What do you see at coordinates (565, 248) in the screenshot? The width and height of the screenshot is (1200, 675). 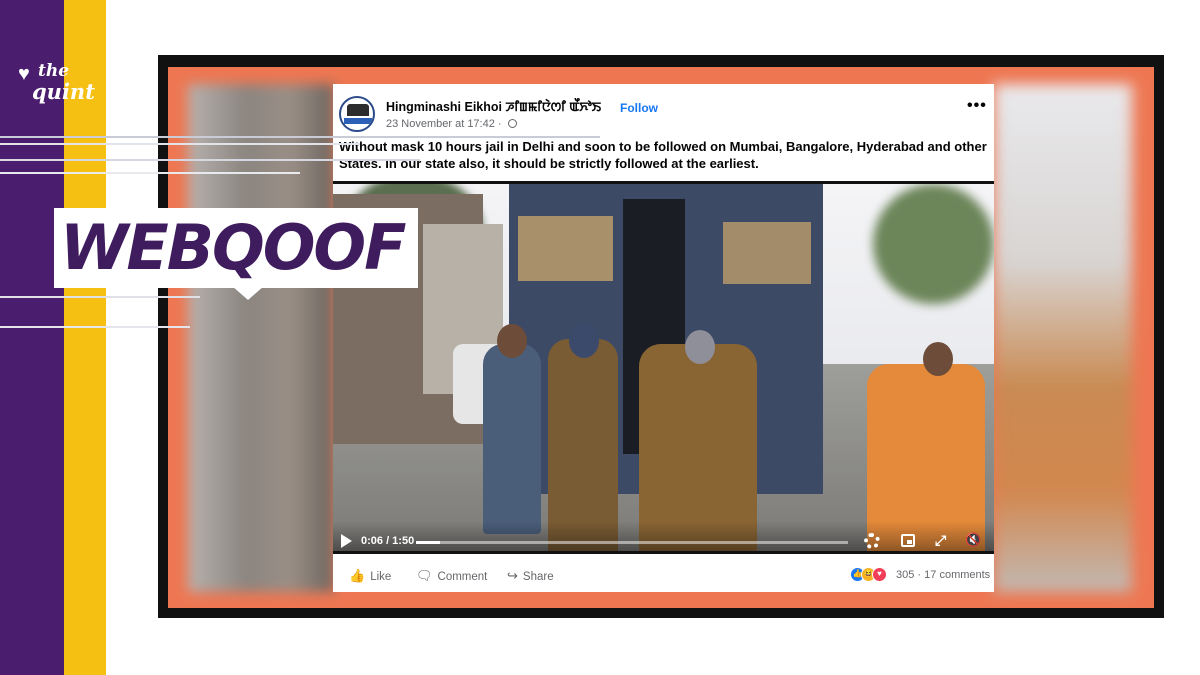 I see `video-van-window-left` at bounding box center [565, 248].